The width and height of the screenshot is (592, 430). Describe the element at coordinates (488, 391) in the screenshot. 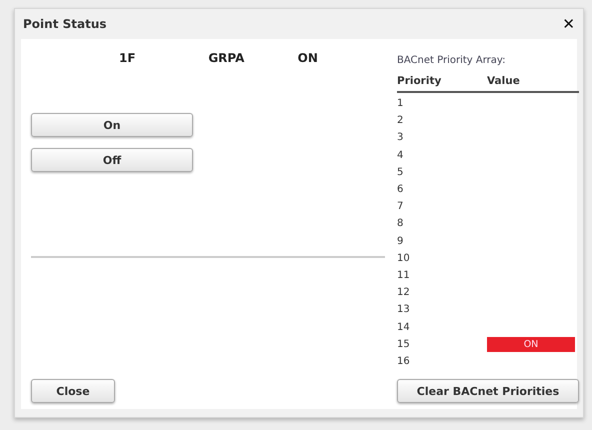

I see `clear-priorities-button: Clear BACnet Priorities` at that location.